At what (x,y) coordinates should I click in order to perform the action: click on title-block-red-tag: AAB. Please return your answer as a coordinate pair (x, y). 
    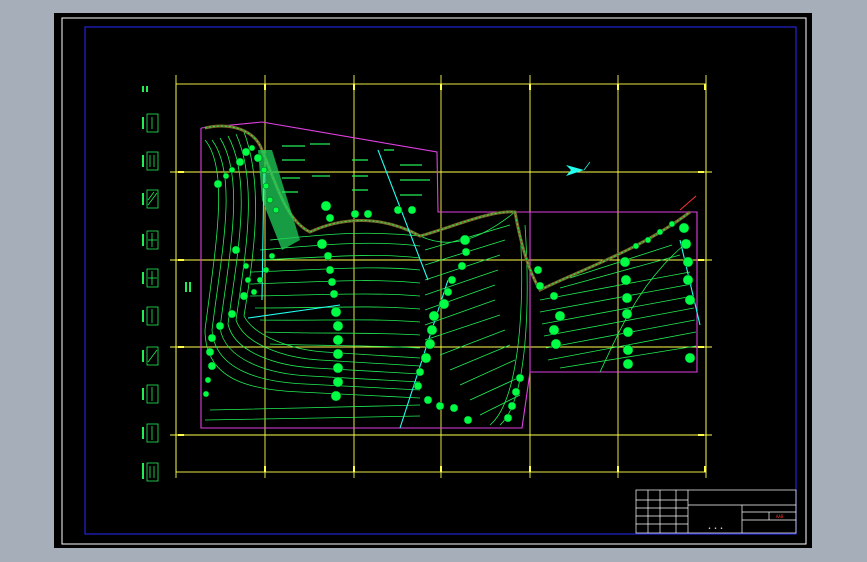
    Looking at the image, I should click on (780, 516).